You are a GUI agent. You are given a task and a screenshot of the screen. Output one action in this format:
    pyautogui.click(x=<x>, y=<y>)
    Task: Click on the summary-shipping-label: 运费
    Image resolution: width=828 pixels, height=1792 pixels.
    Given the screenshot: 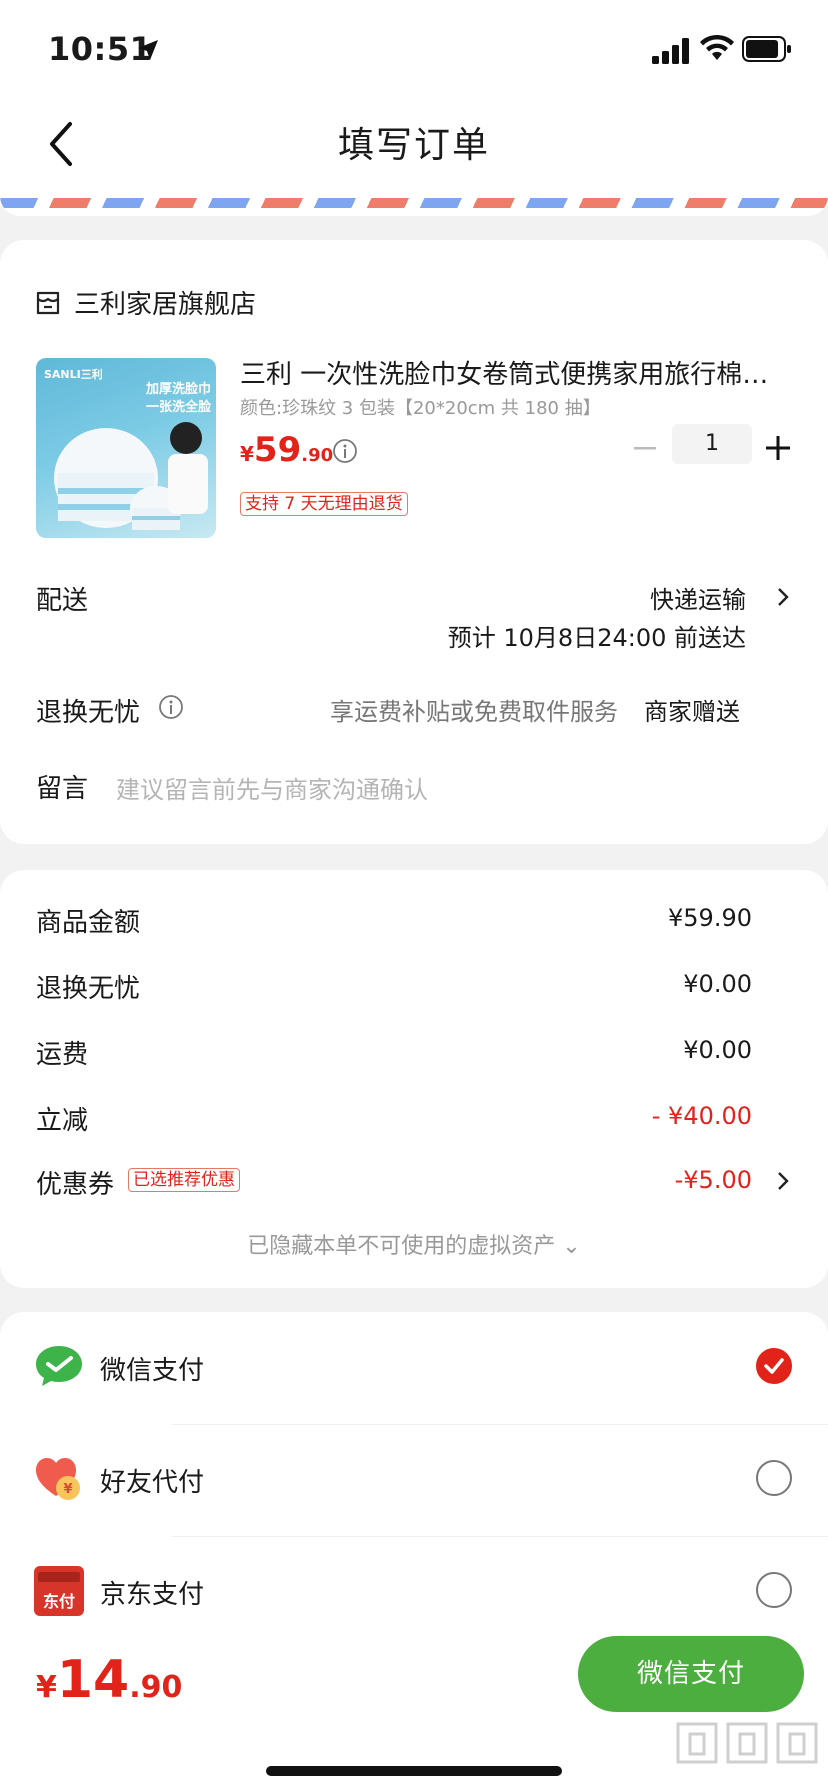 What is the action you would take?
    pyautogui.click(x=62, y=1055)
    